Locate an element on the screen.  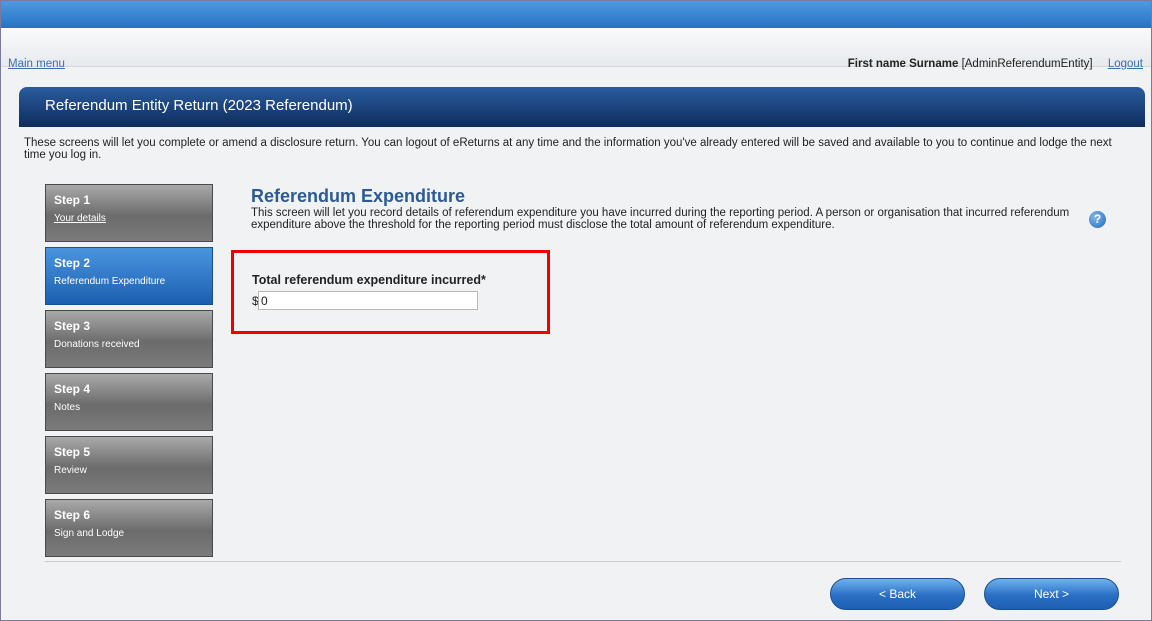
step-title: Step 2 is located at coordinates (72, 263).